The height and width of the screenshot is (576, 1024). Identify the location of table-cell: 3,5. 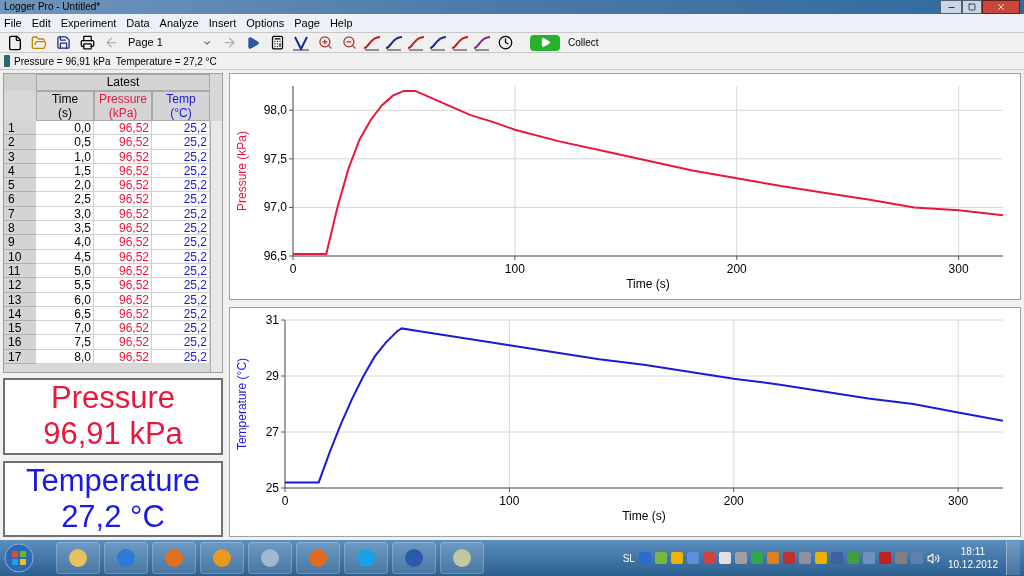
(65, 228).